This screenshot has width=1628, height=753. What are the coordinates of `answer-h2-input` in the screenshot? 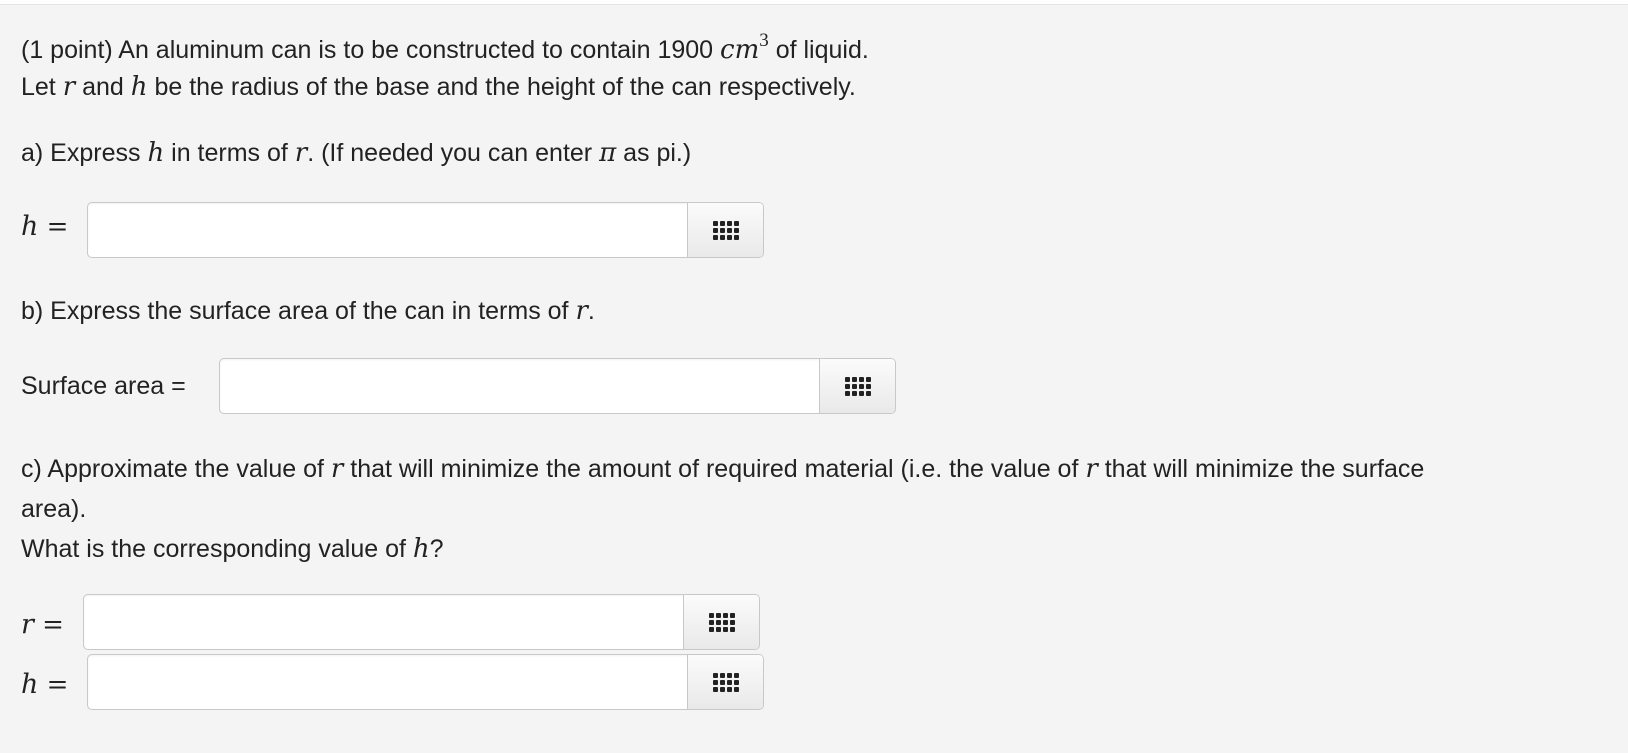 It's located at (387, 682).